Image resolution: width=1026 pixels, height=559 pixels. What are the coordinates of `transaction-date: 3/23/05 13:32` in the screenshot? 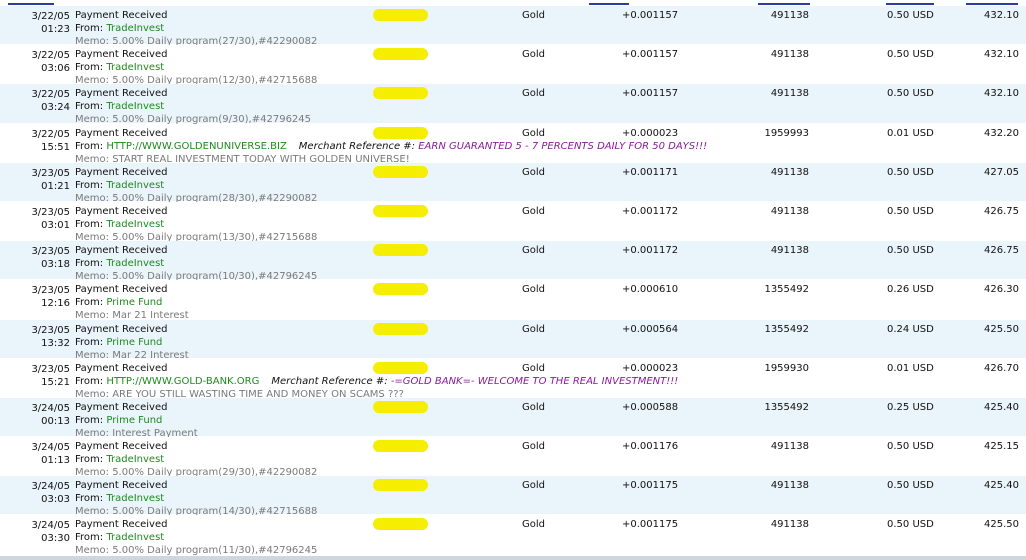 It's located at (35, 337).